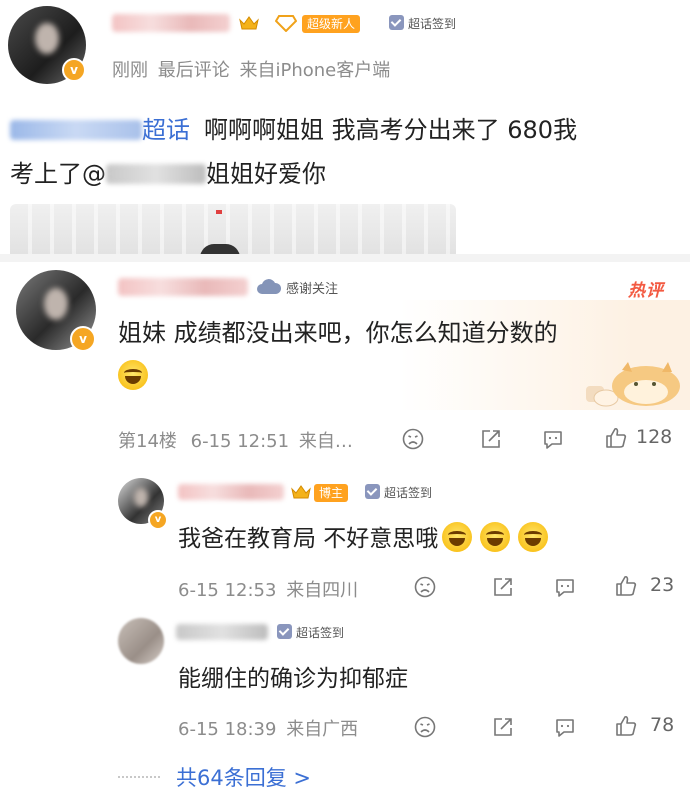  What do you see at coordinates (171, 23) in the screenshot?
I see `post-author-name` at bounding box center [171, 23].